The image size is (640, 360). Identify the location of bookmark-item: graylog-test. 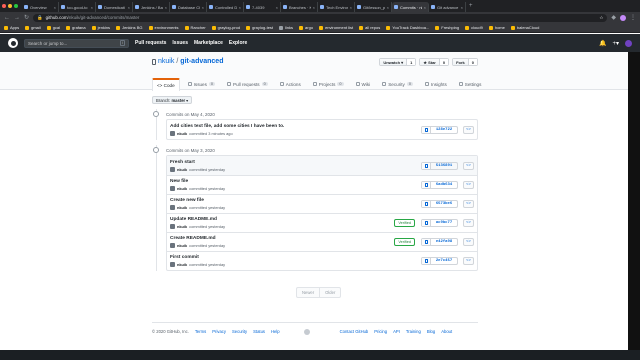
(259, 27).